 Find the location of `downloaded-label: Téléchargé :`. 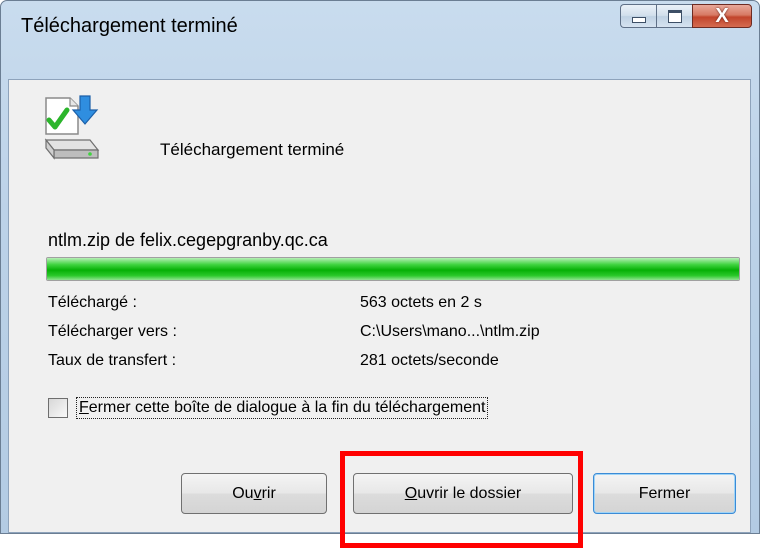

downloaded-label: Téléchargé : is located at coordinates (92, 302).